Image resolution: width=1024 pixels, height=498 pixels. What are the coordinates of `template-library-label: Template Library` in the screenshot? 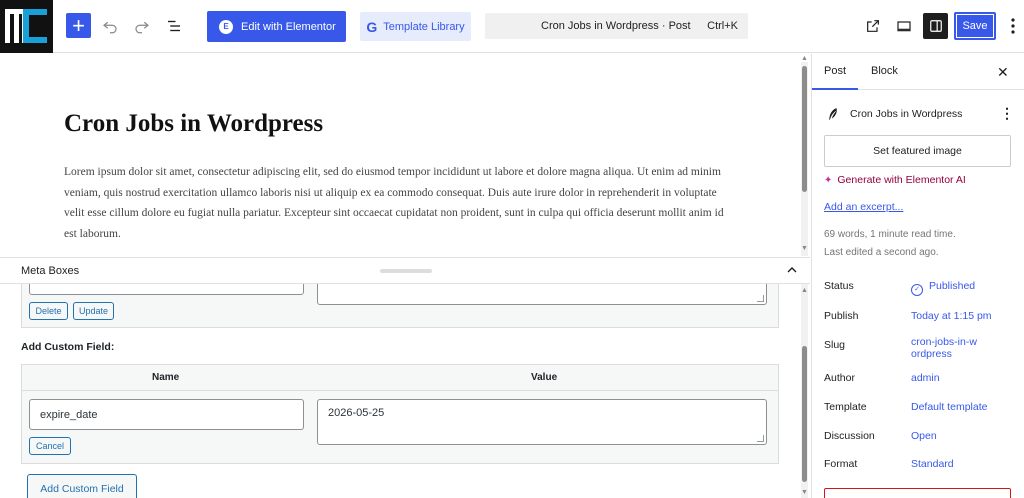 It's located at (424, 26).